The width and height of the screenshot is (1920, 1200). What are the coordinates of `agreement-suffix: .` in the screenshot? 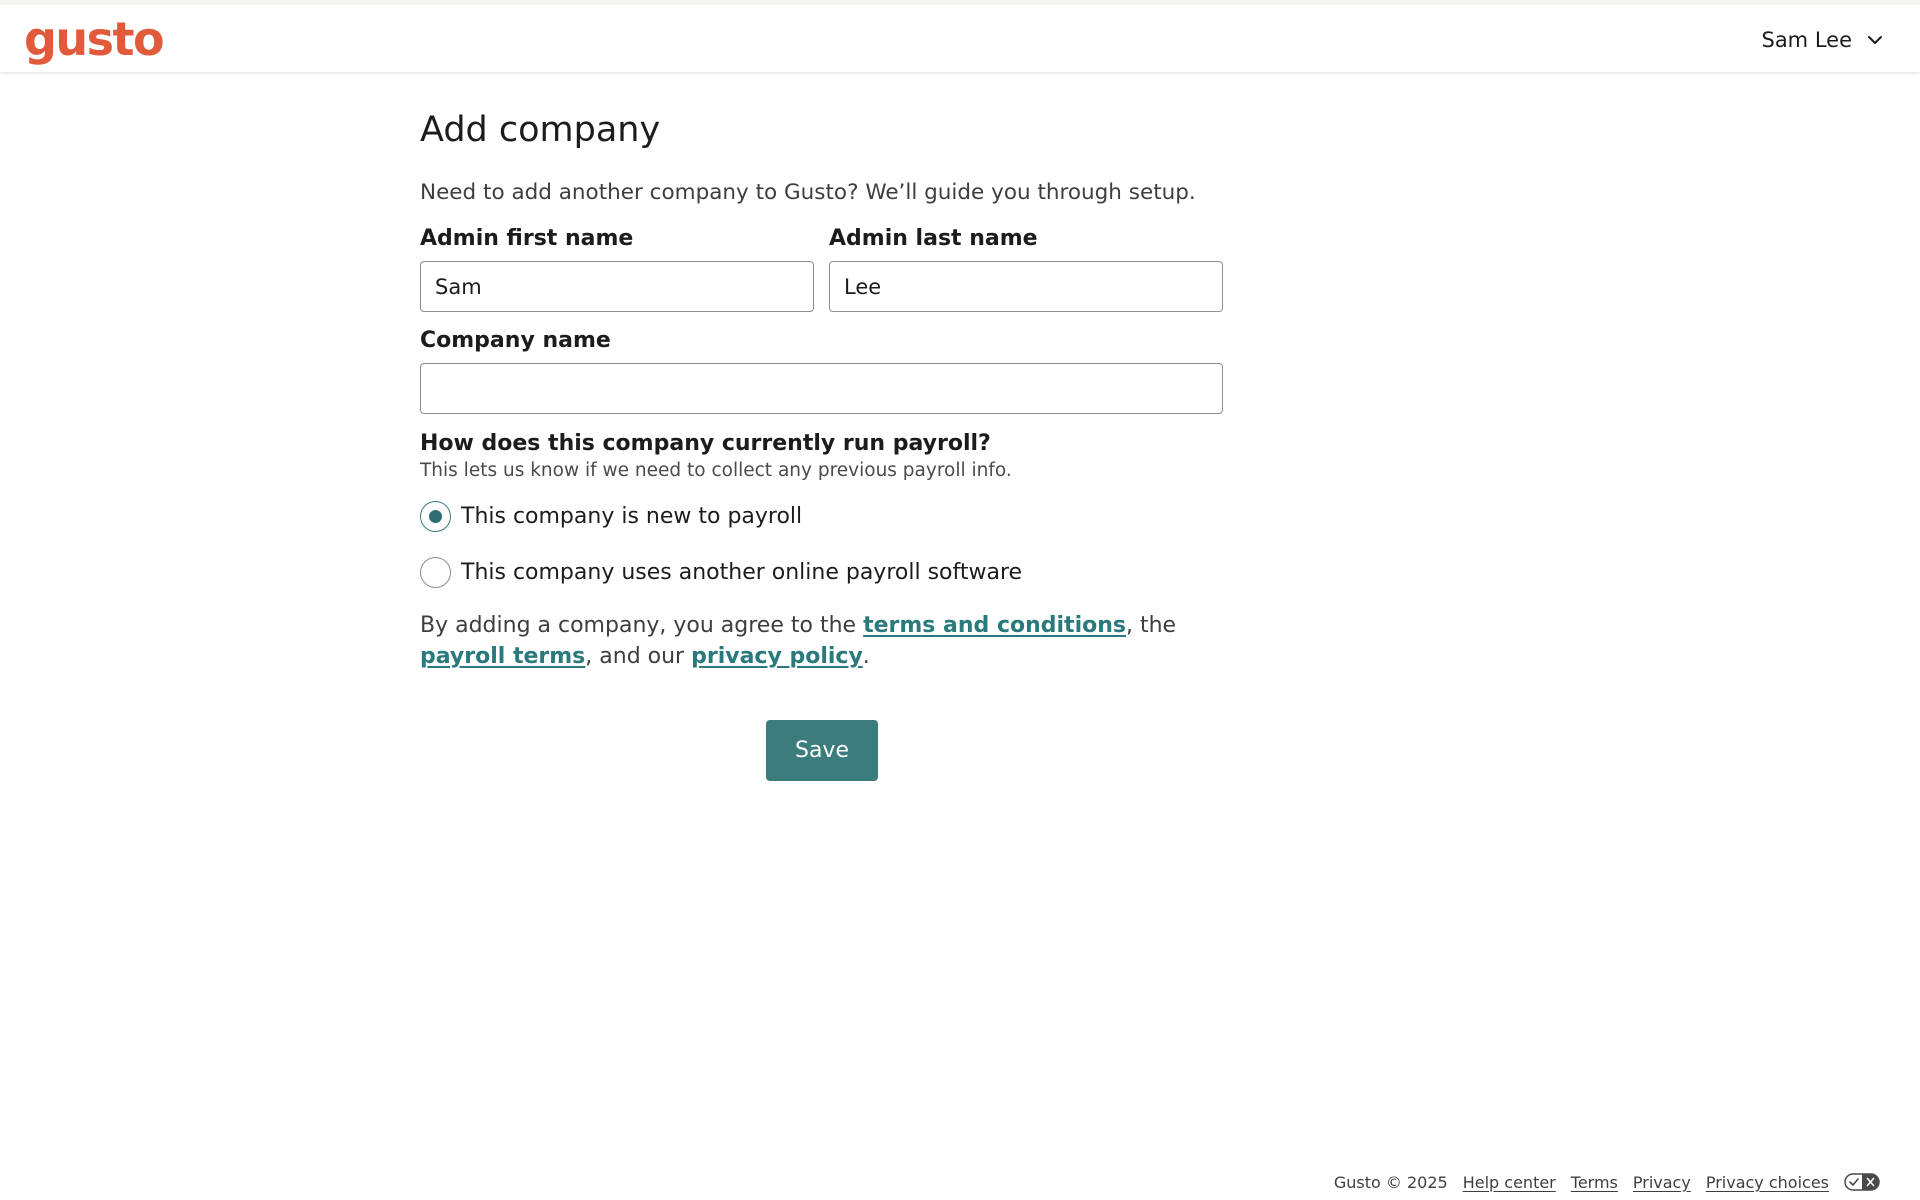 It's located at (866, 656).